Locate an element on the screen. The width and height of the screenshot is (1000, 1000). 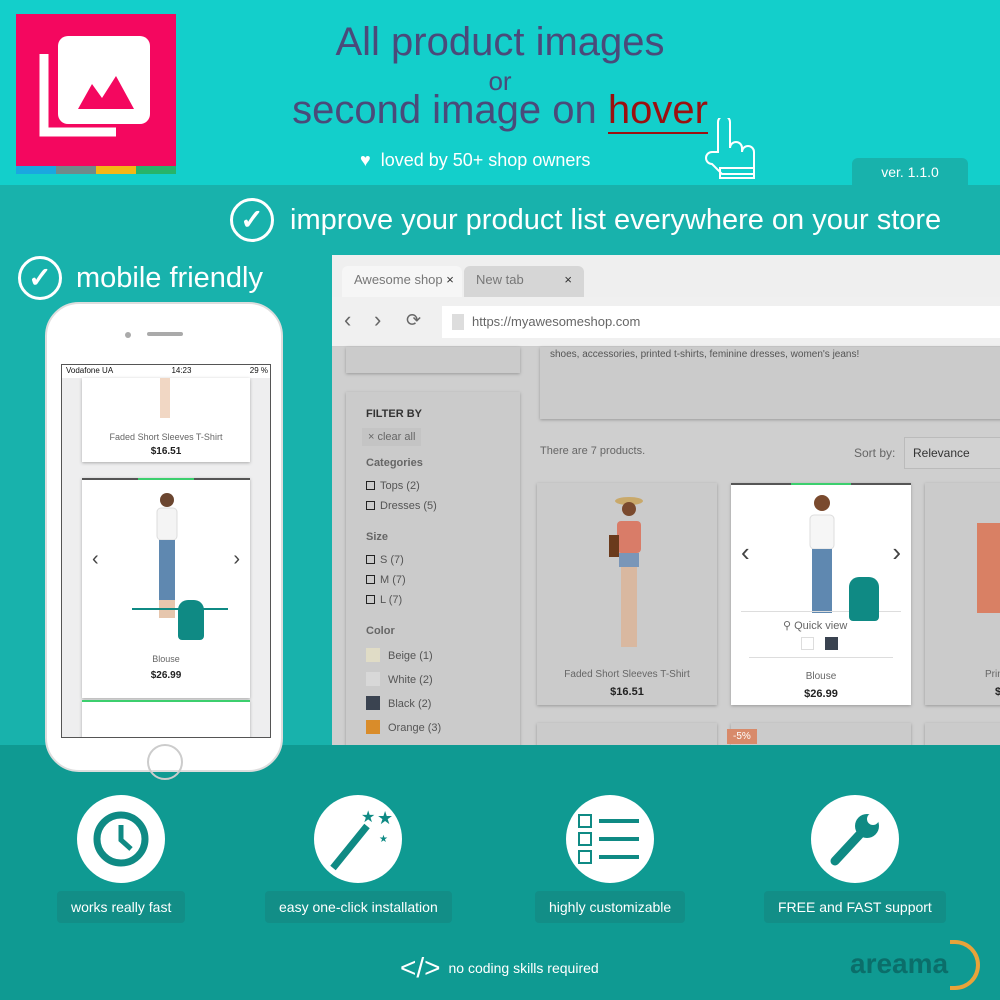
loved-label: loved by 50+ shop owners is located at coordinates (485, 160).